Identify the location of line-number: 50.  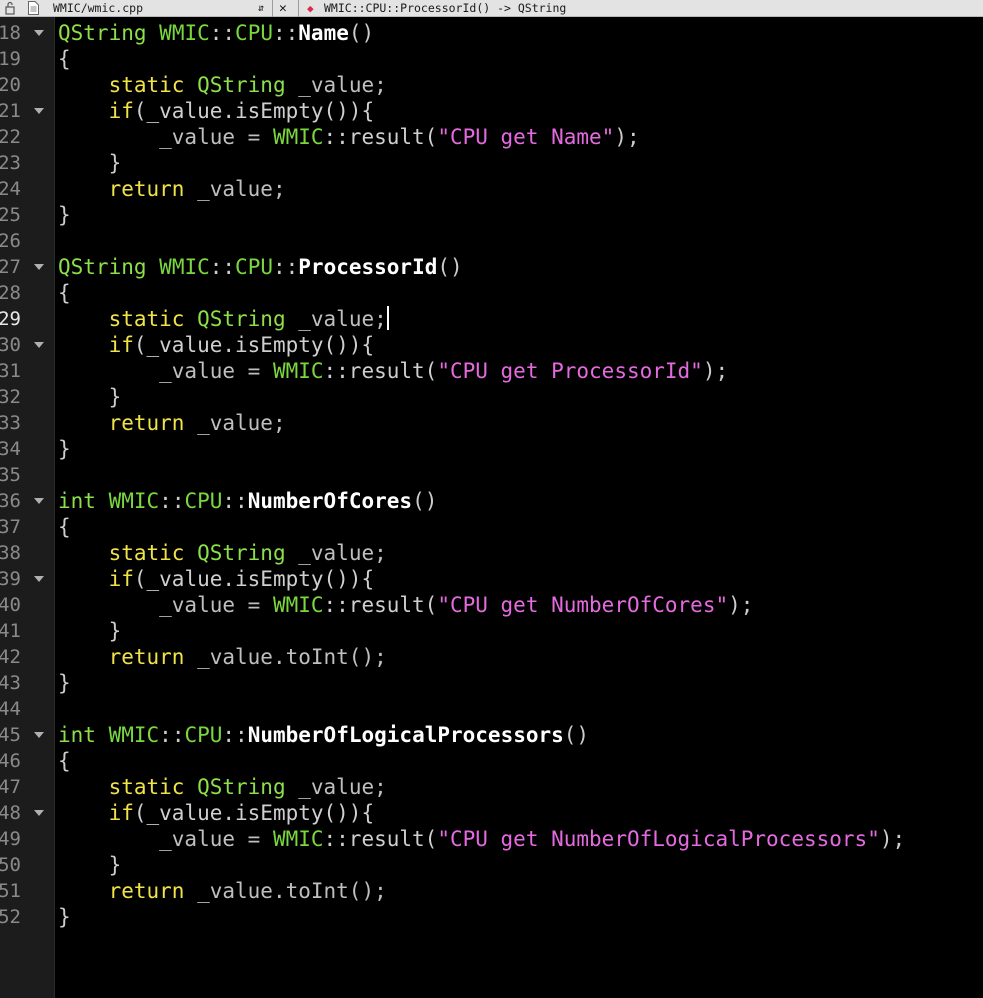
(10, 865).